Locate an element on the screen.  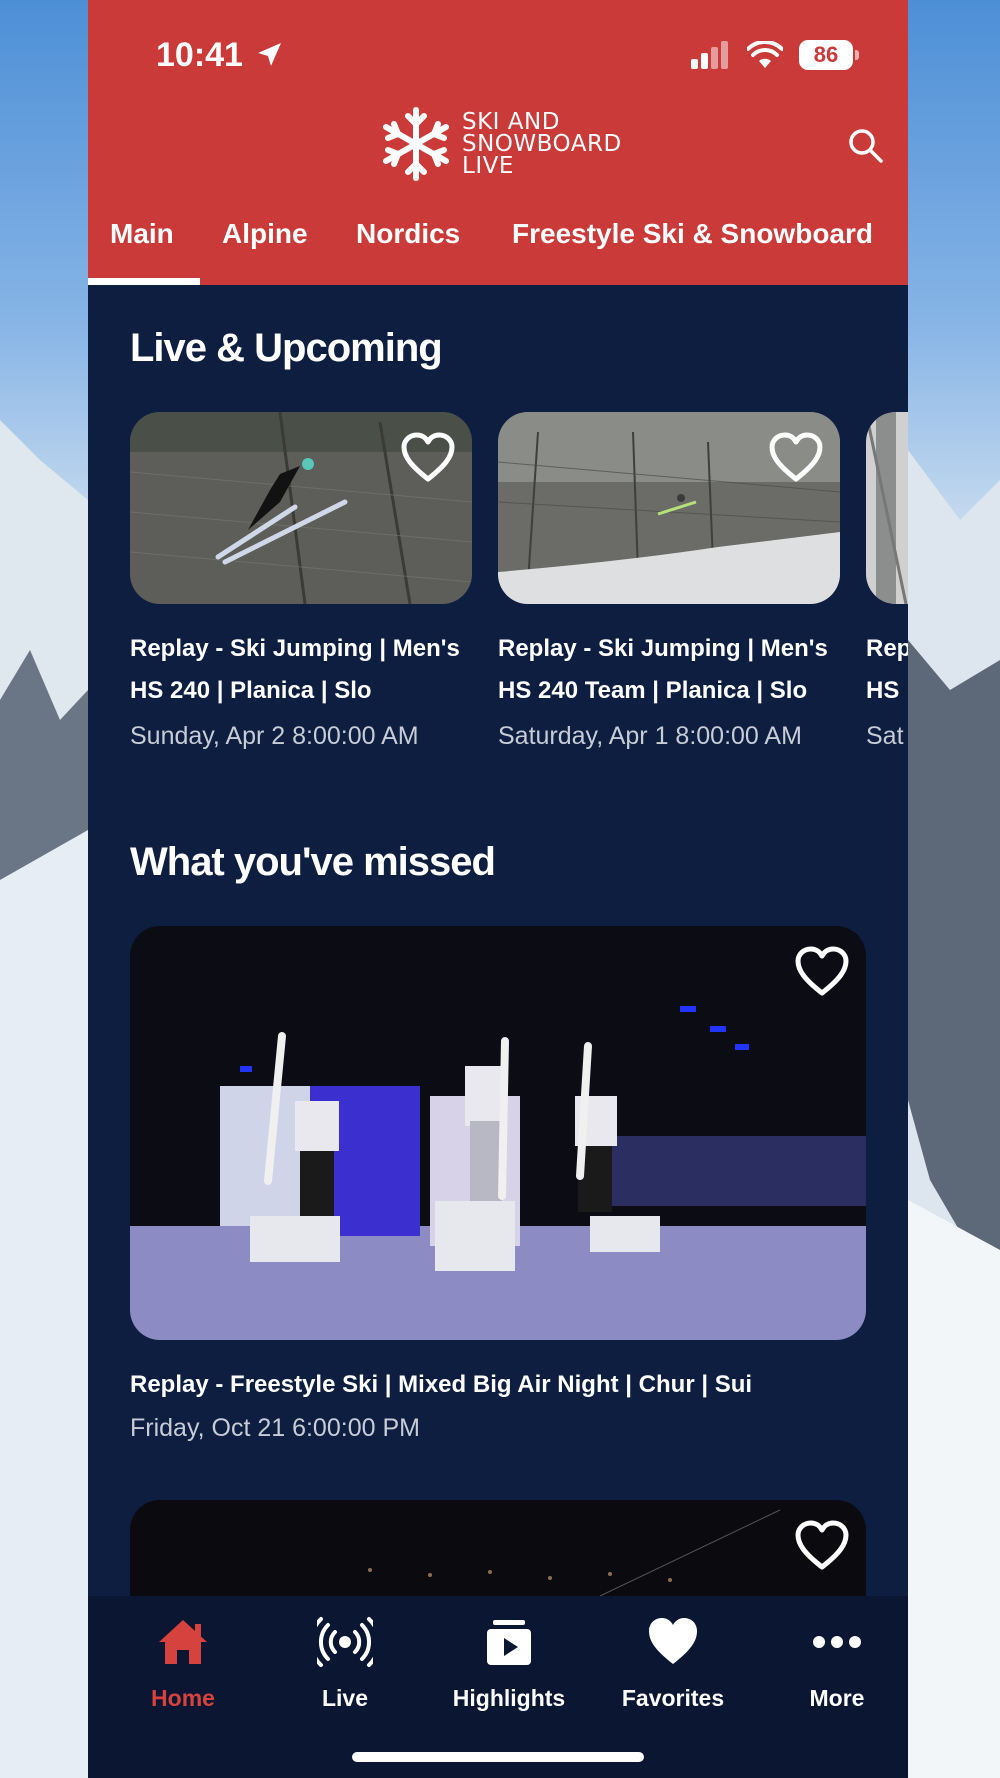
battery-indicator: 86 is located at coordinates (829, 55).